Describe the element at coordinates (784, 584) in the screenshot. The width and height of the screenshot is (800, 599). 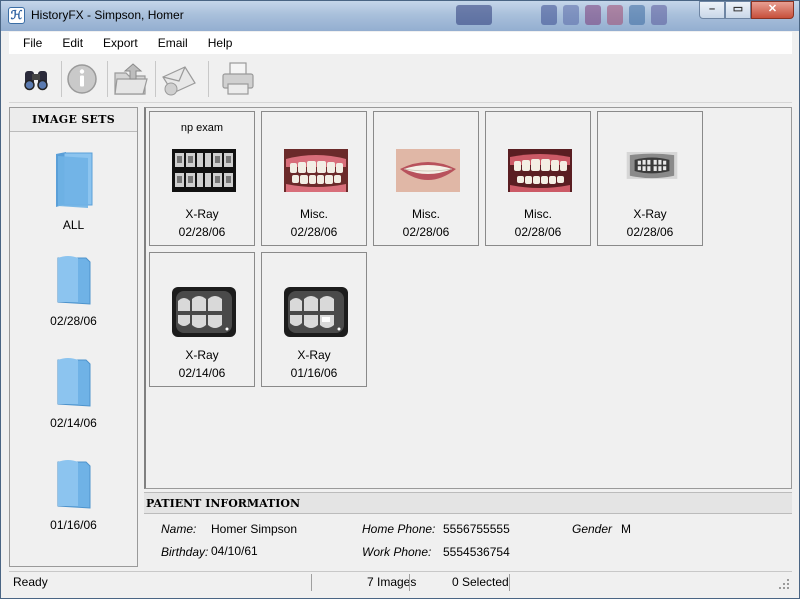
I see `resize-grip-icon` at that location.